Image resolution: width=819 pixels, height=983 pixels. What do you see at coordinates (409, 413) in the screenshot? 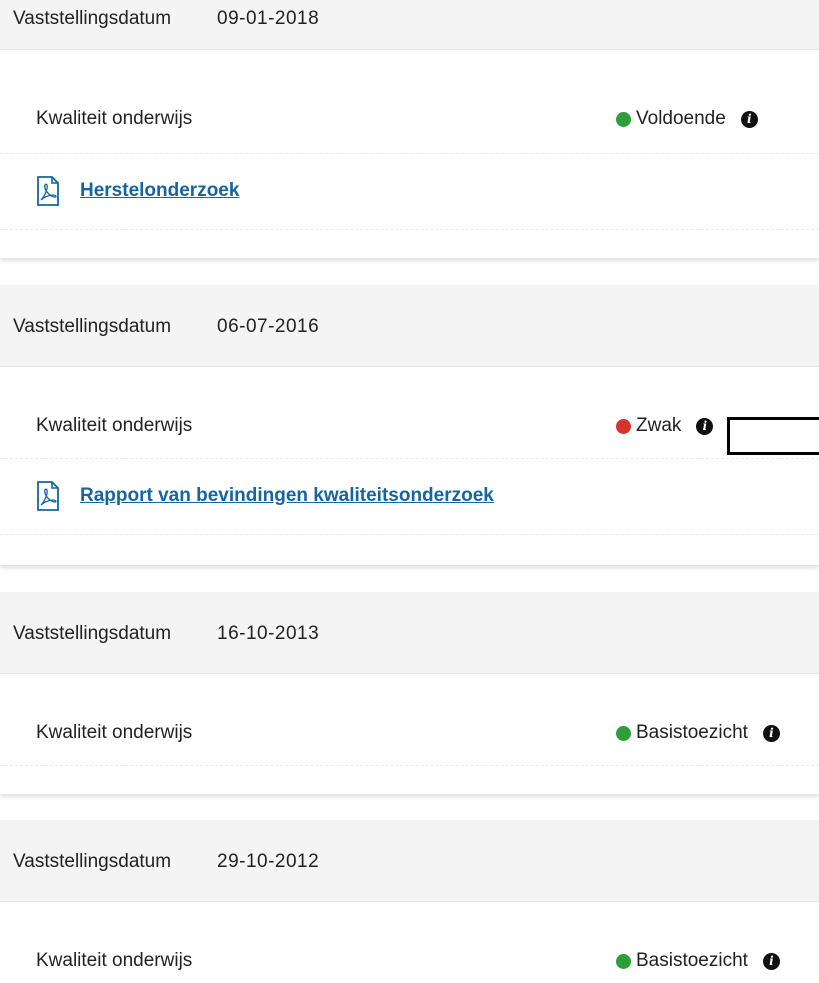
I see `quality-row: Kwaliteit onderwijs Zwak i` at bounding box center [409, 413].